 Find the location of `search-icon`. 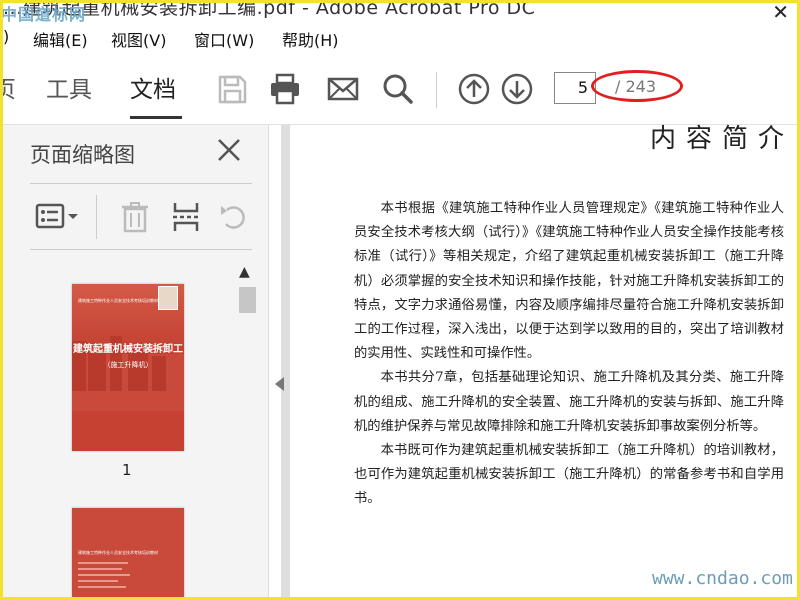

search-icon is located at coordinates (398, 89).